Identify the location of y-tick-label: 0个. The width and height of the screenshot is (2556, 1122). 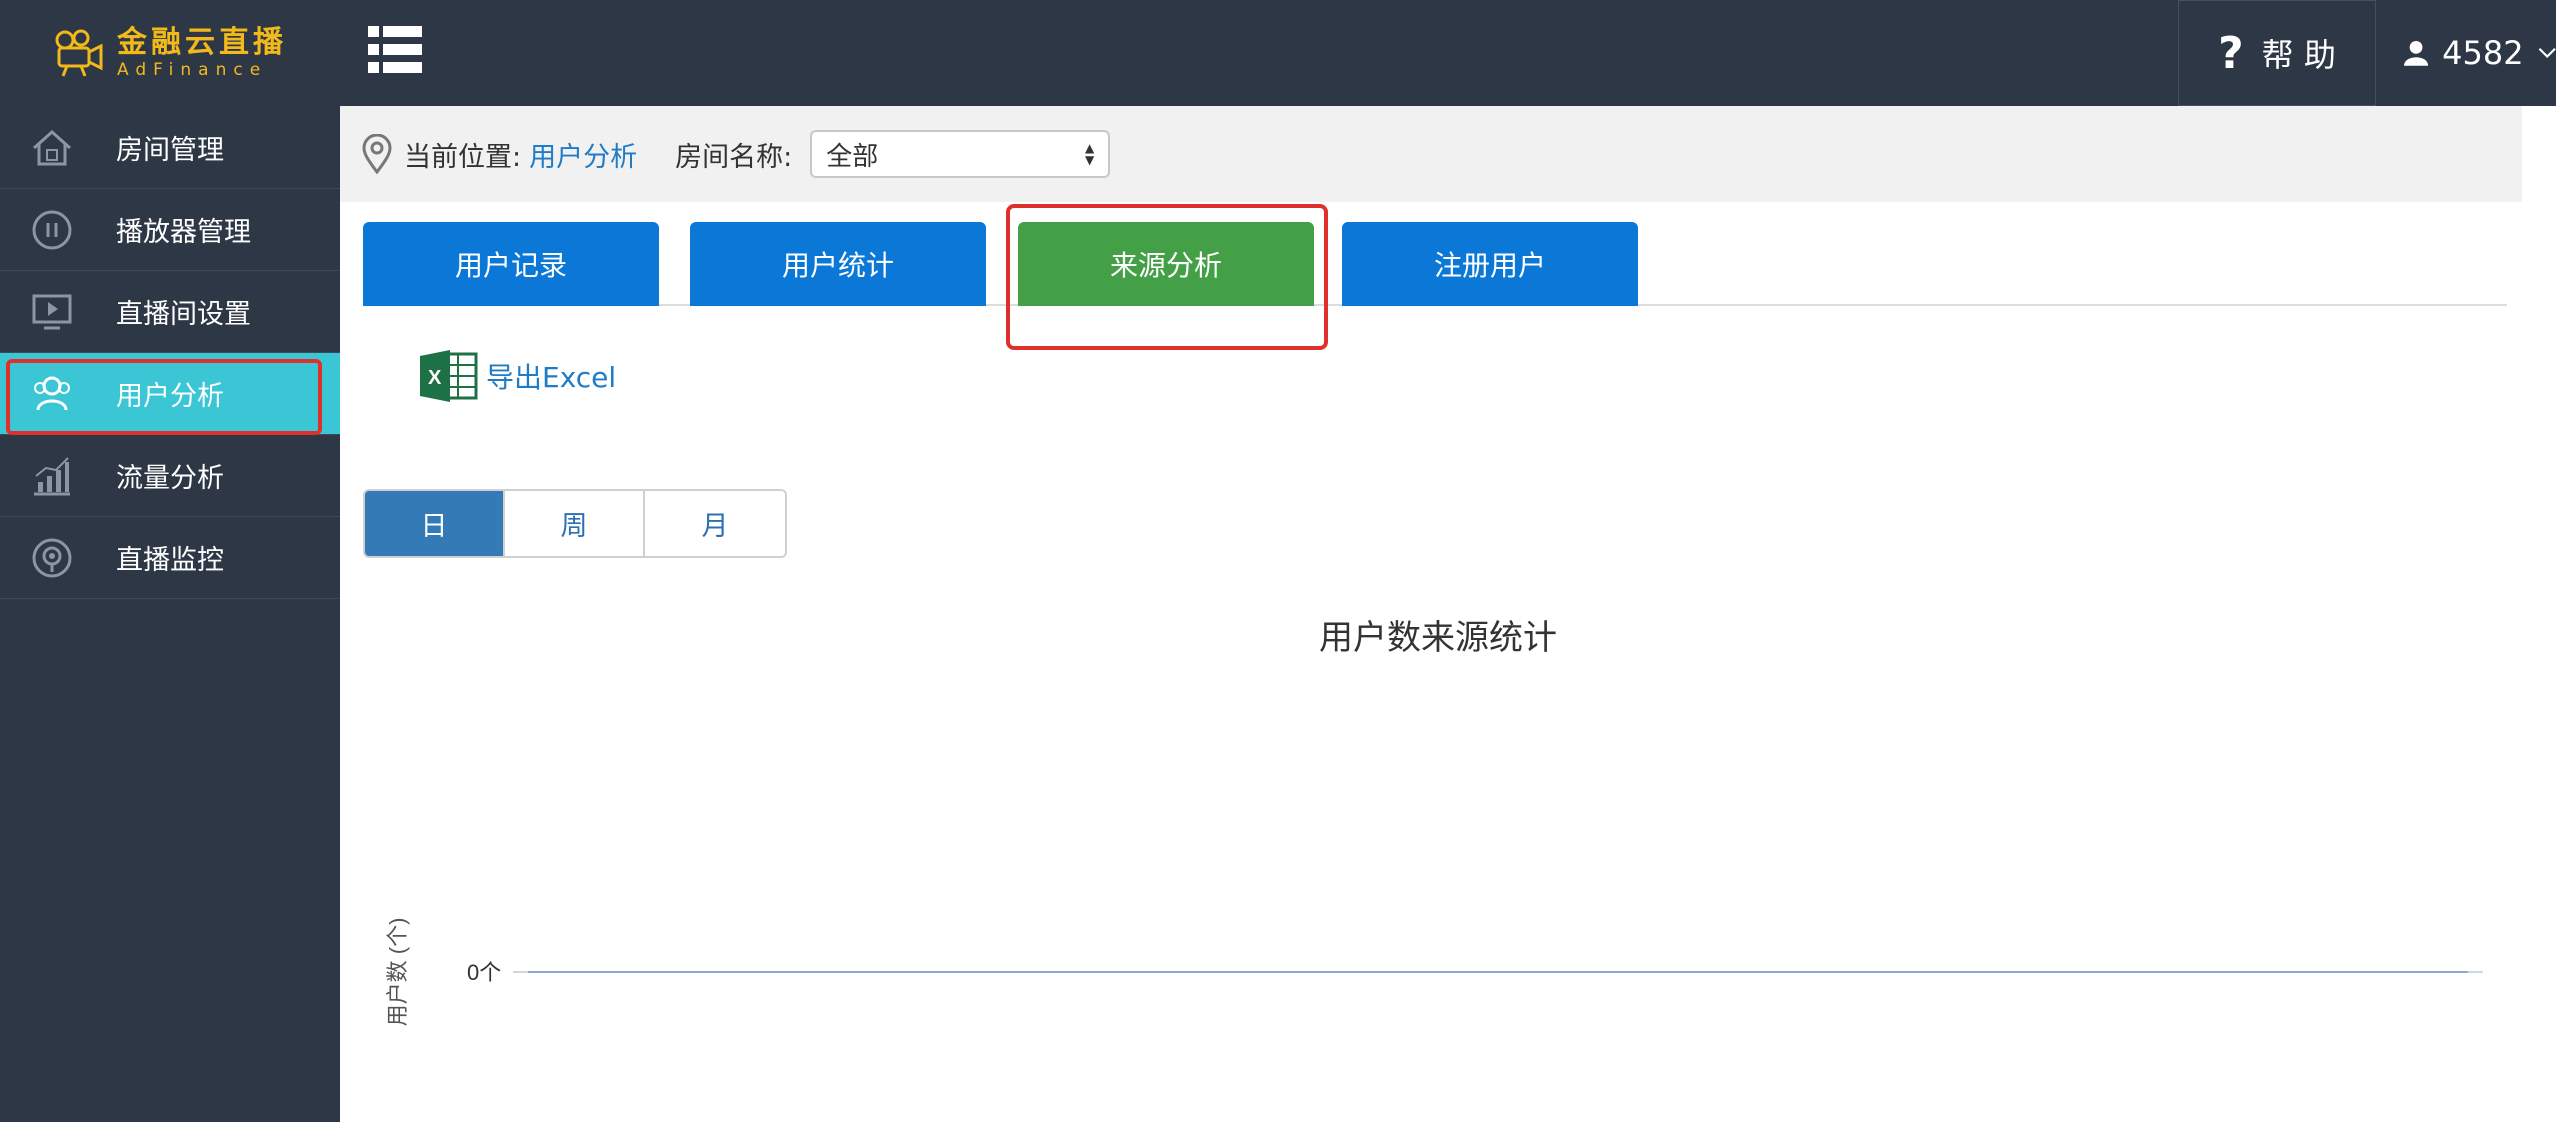
(484, 972).